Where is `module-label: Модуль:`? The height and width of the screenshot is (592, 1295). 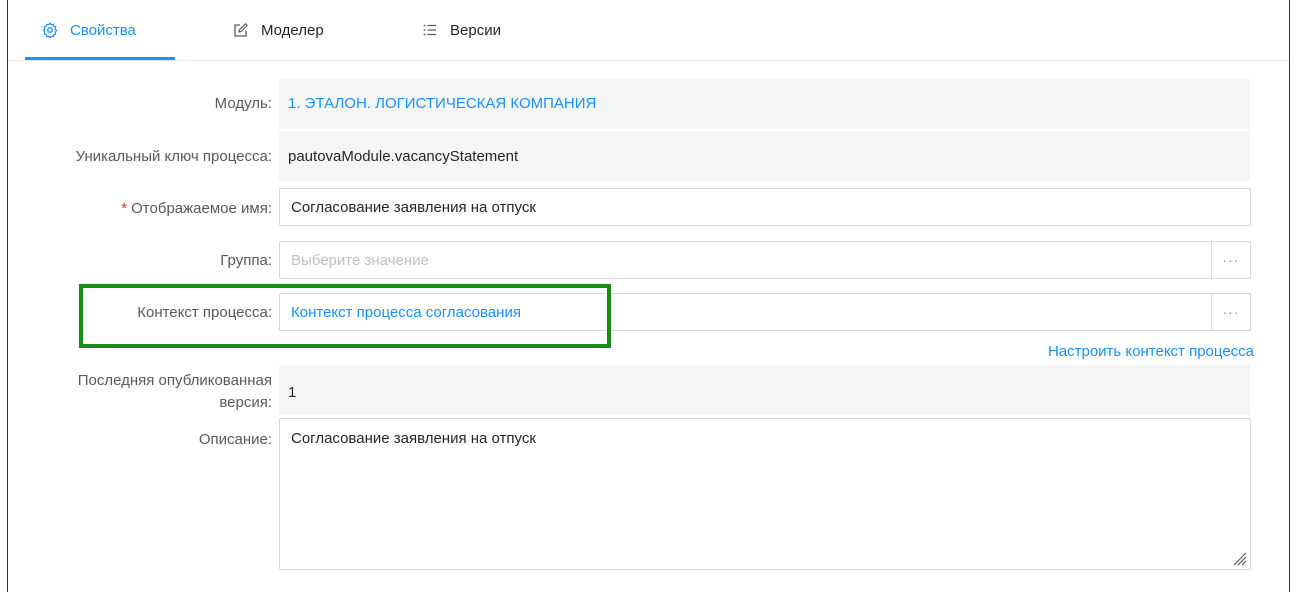 module-label: Модуль: is located at coordinates (243, 103).